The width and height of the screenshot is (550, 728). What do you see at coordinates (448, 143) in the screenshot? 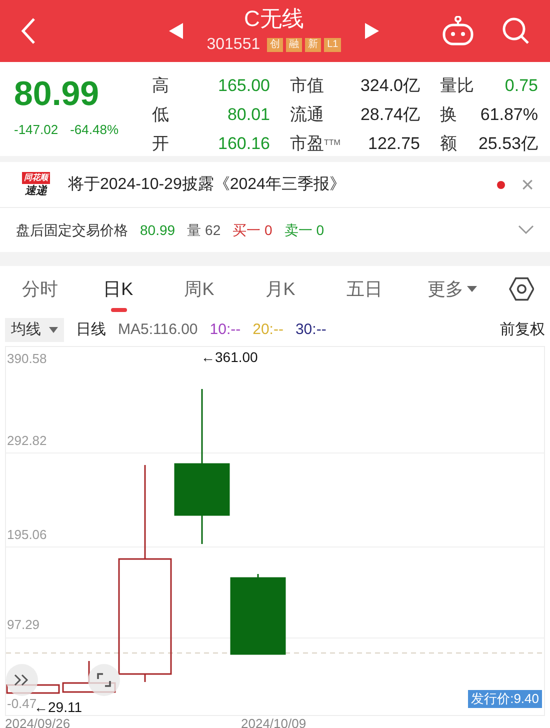
I see `stat-label: 额` at bounding box center [448, 143].